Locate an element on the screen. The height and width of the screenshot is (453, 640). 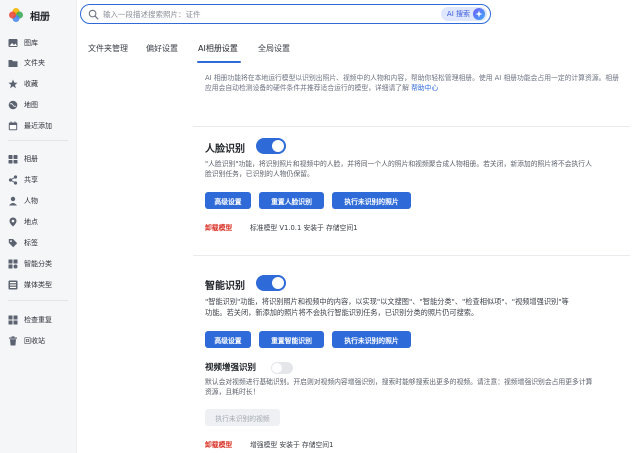
tab-preferences: 偏好设置 is located at coordinates (162, 48).